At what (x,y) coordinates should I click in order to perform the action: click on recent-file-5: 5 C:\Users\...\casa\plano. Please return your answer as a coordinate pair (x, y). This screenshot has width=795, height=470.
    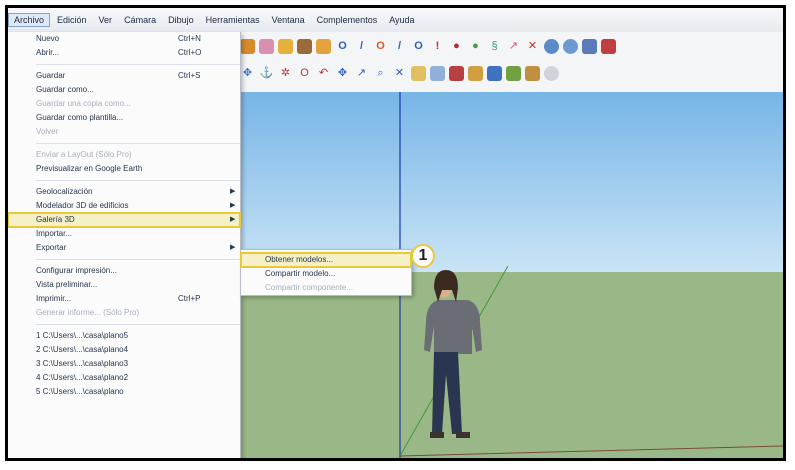
    Looking at the image, I should click on (124, 392).